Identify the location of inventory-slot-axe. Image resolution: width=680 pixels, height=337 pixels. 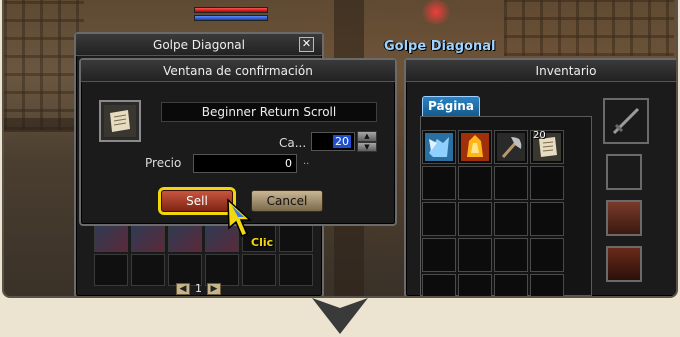
(511, 147).